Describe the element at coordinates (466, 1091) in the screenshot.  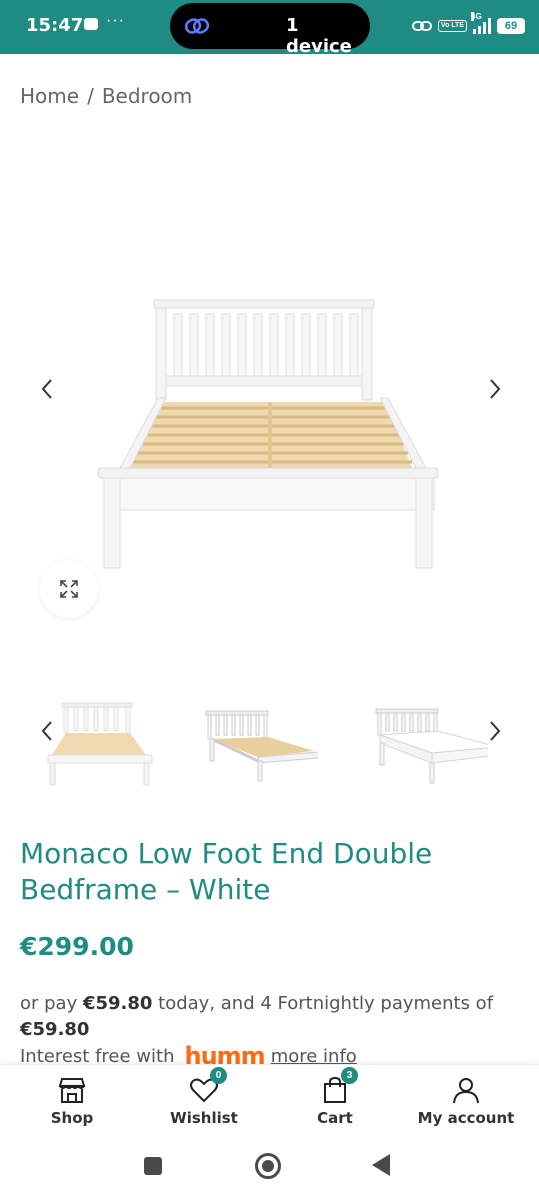
I see `user-icon` at that location.